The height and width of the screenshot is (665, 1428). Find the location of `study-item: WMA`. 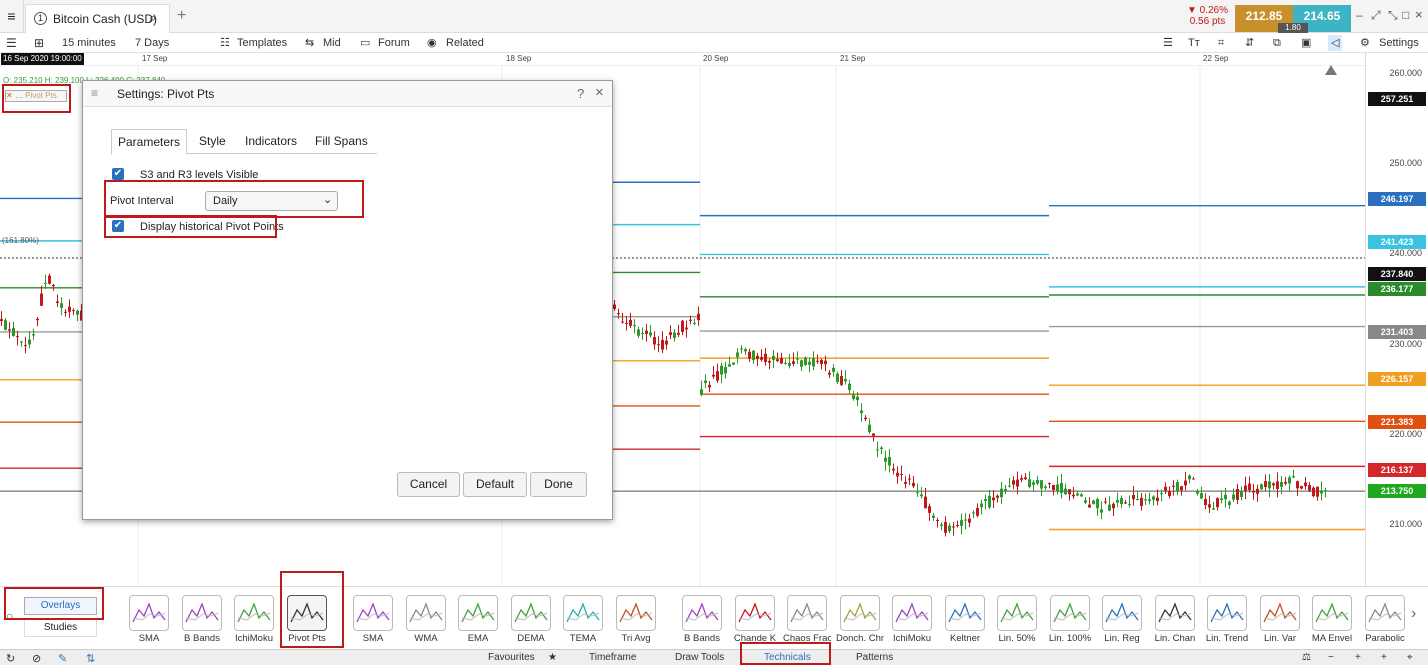

study-item: WMA is located at coordinates (426, 619).